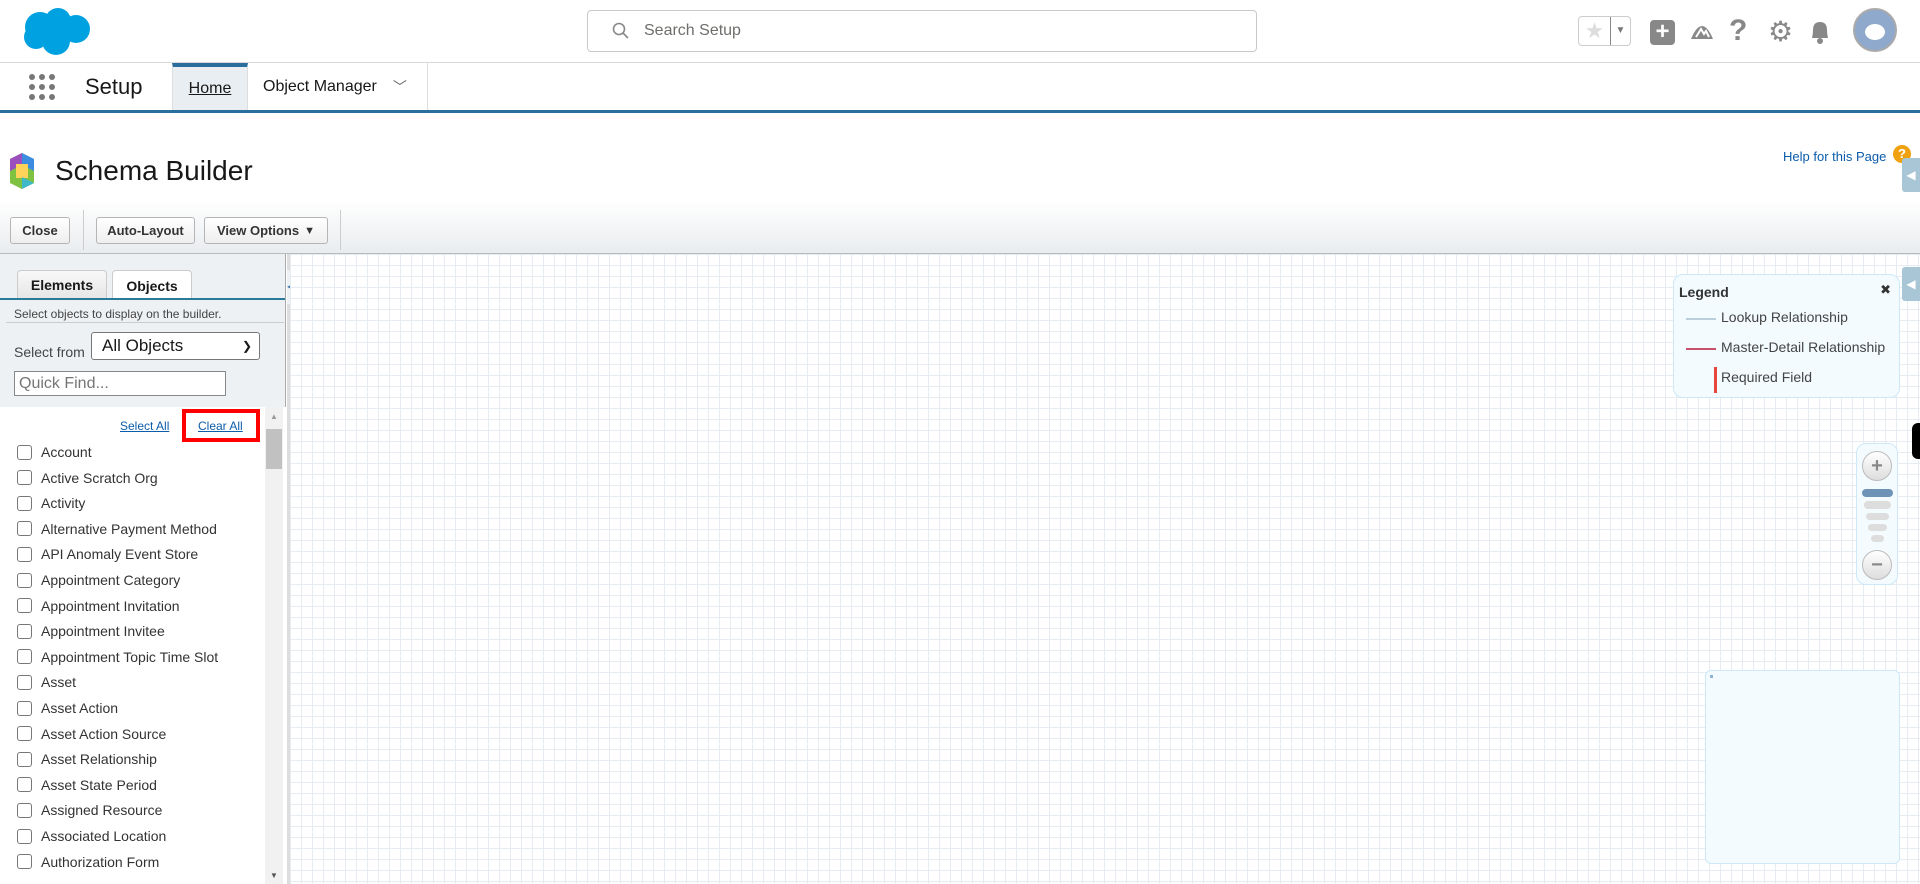 This screenshot has width=1920, height=884. Describe the element at coordinates (220, 426) in the screenshot. I see `clear-all-link: Clear All` at that location.